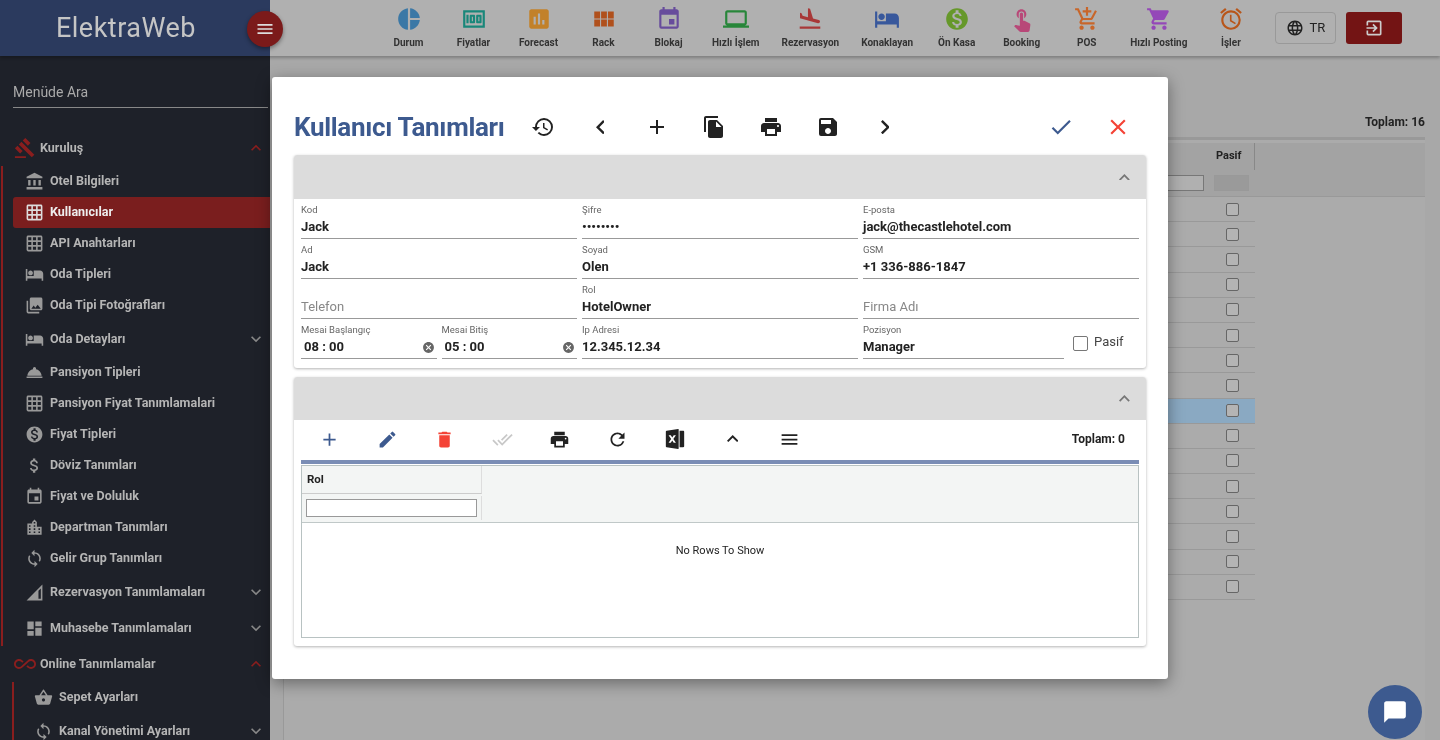 The width and height of the screenshot is (1440, 740). What do you see at coordinates (937, 227) in the screenshot?
I see `field-value: jack@thecastlehotel.com` at bounding box center [937, 227].